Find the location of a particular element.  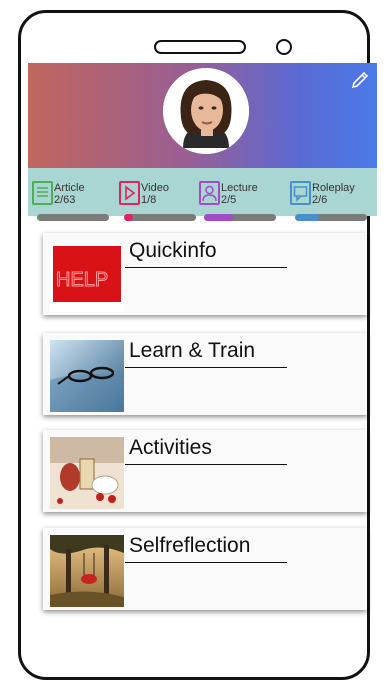

stat-video-text: Video 1/8 is located at coordinates (155, 194).